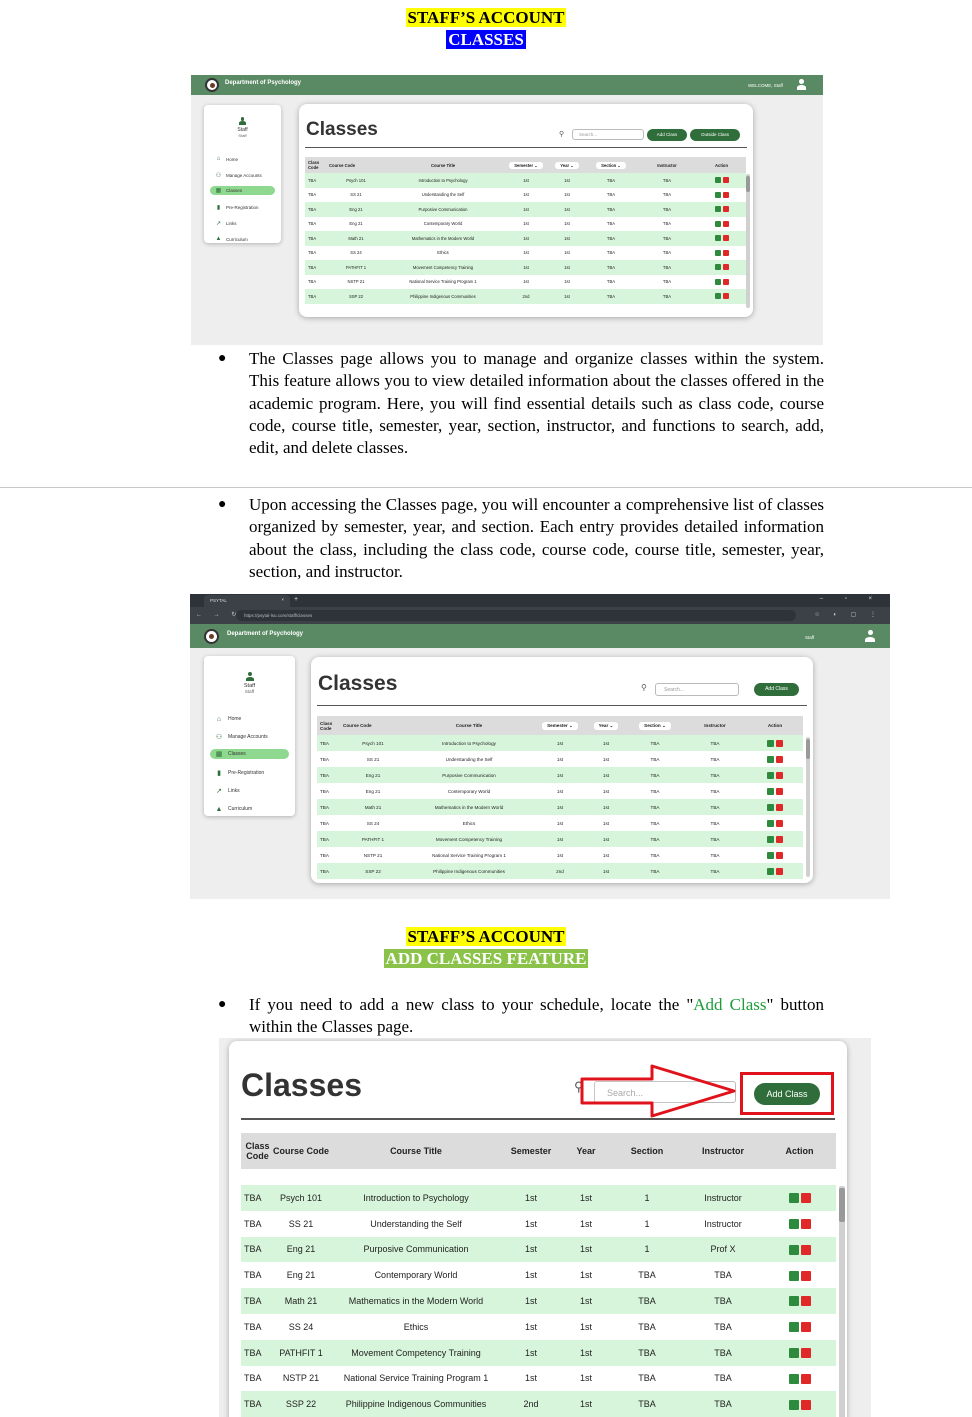 This screenshot has height=1417, width=972. Describe the element at coordinates (851, 599) in the screenshot. I see `window-controls: – ▫ ×` at that location.